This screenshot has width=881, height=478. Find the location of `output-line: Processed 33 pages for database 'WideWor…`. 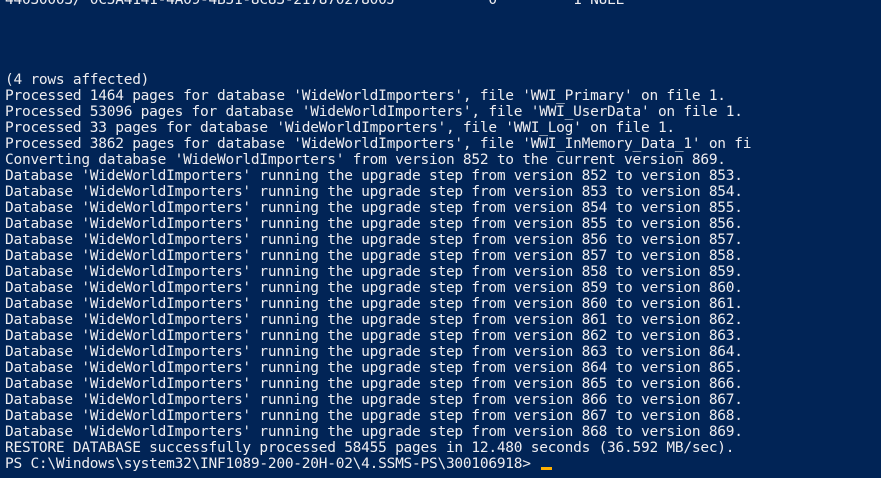

output-line: Processed 33 pages for database 'WideWor… is located at coordinates (340, 128).